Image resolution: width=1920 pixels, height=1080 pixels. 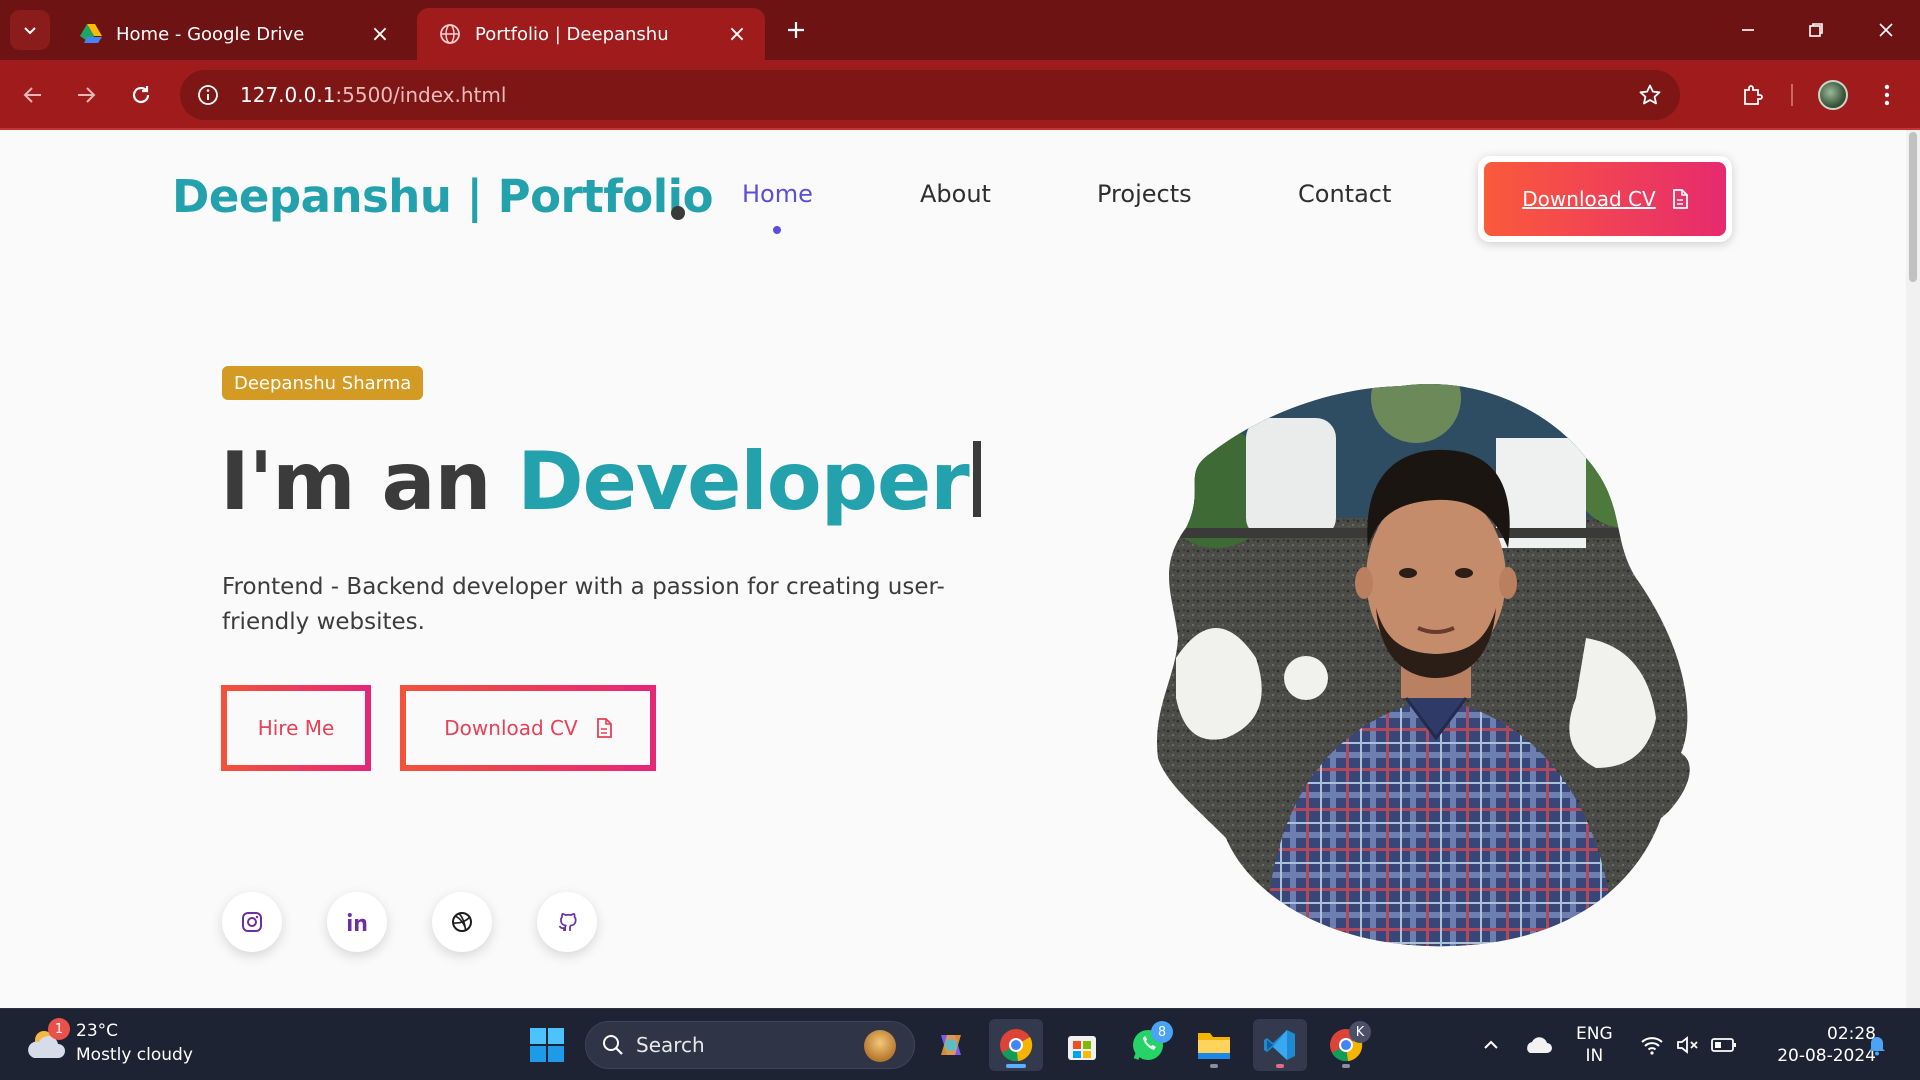 What do you see at coordinates (1913, 569) in the screenshot?
I see `page-scrollbar` at bounding box center [1913, 569].